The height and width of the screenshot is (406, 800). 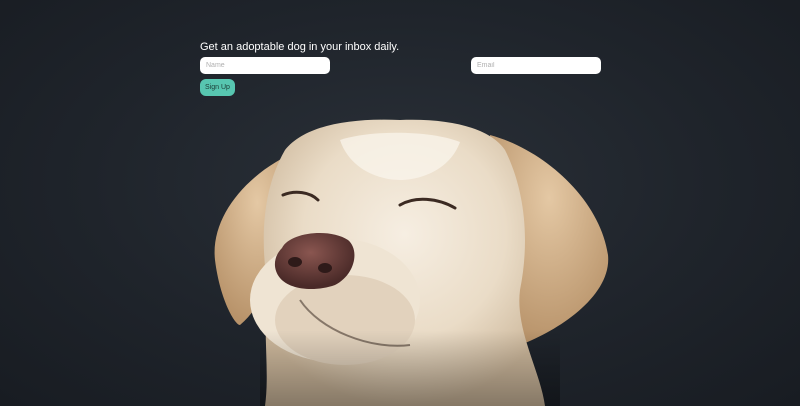 I want to click on sign-up-button: Sign Up, so click(x=217, y=87).